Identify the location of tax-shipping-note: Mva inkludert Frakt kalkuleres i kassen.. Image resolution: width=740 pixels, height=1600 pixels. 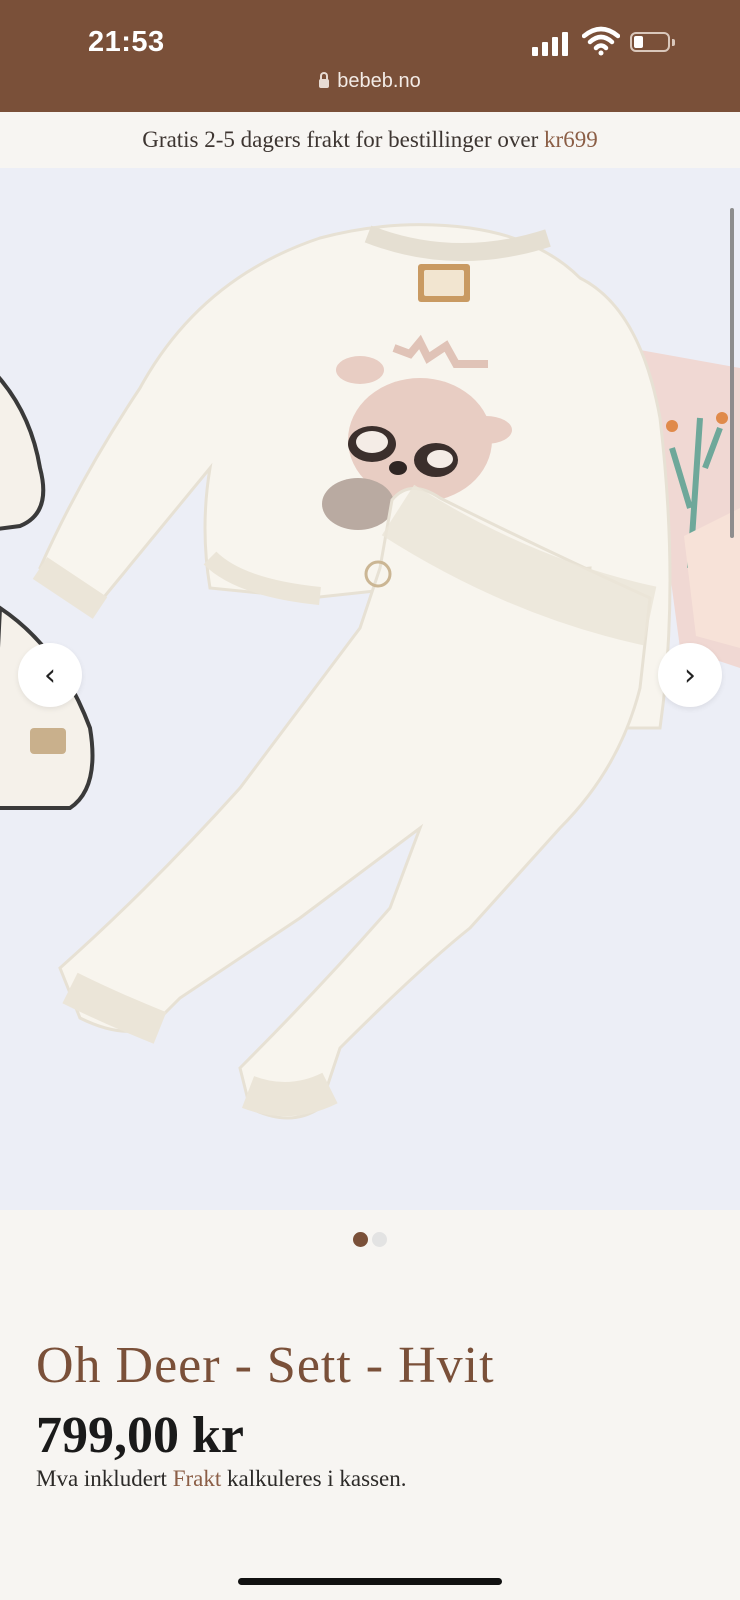
(221, 1479).